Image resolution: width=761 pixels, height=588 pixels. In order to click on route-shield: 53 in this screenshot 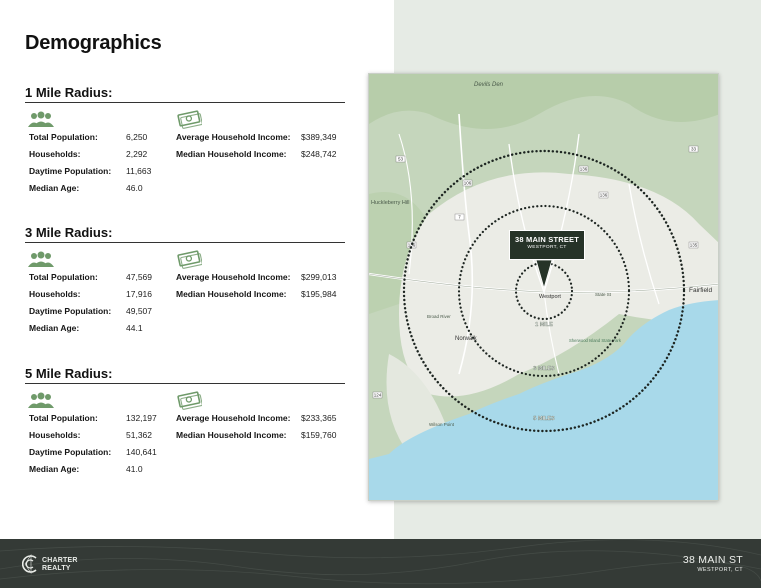, I will do `click(401, 159)`.